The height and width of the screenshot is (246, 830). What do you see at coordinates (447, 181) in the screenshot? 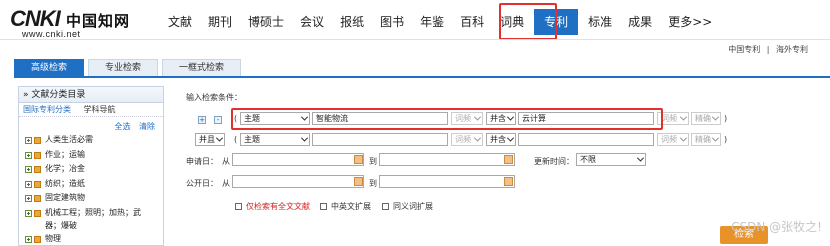
I see `pub-date-to-input` at bounding box center [447, 181].